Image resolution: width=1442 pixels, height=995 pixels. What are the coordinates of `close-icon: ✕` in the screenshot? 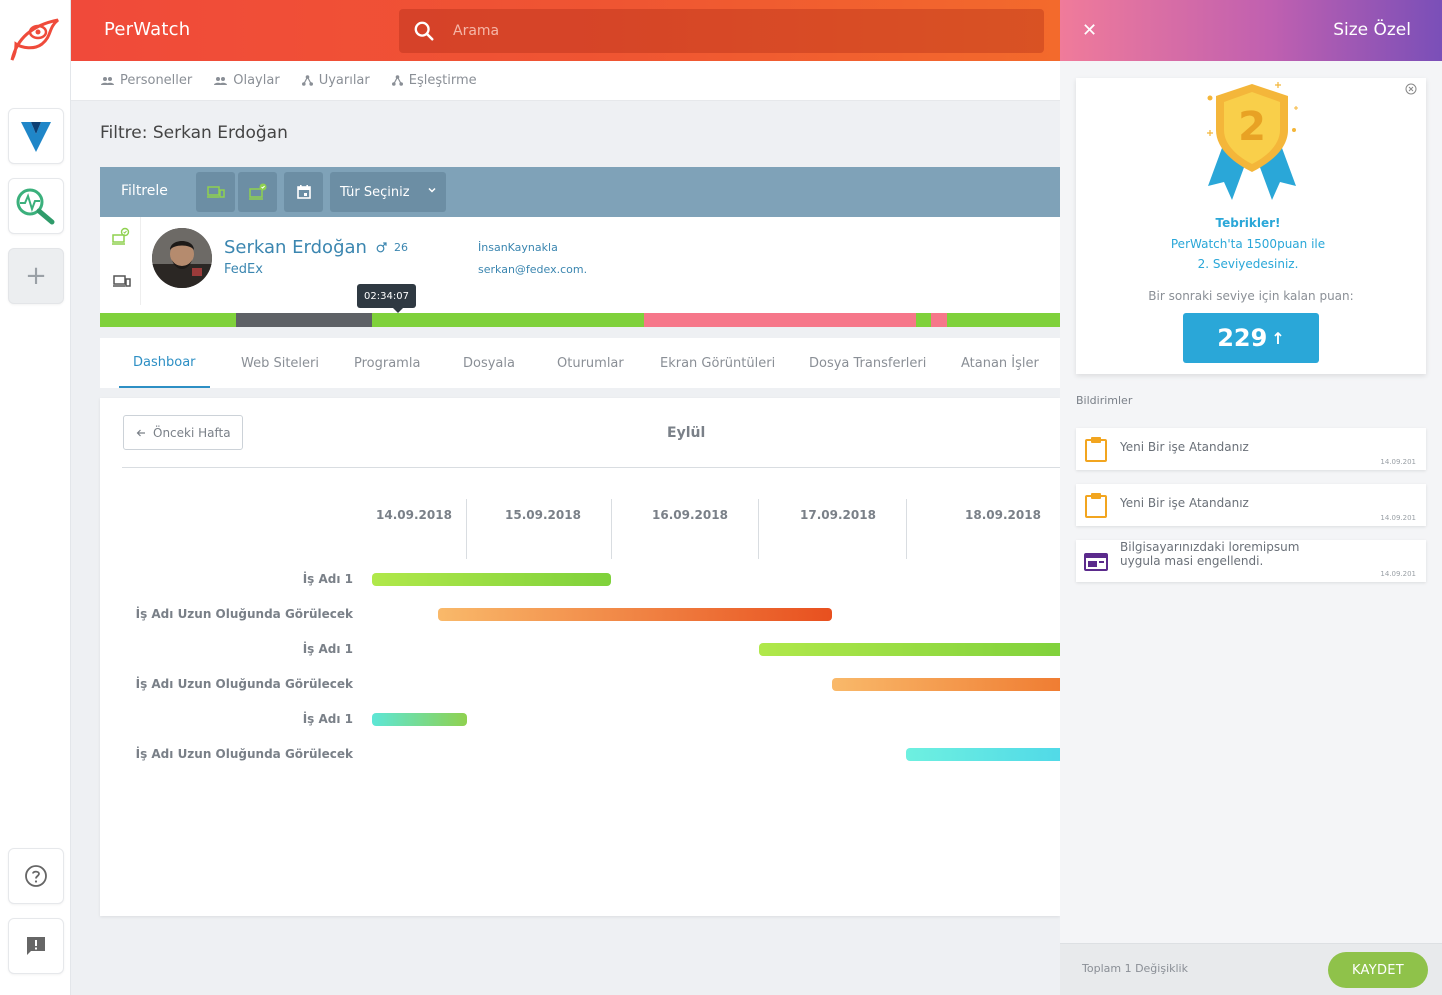 It's located at (1089, 30).